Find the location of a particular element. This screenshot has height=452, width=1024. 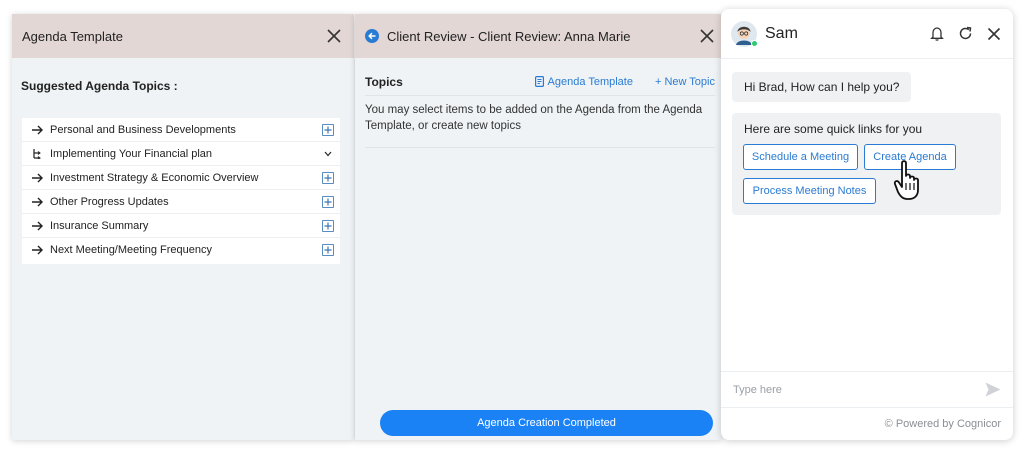

avatar is located at coordinates (744, 33).